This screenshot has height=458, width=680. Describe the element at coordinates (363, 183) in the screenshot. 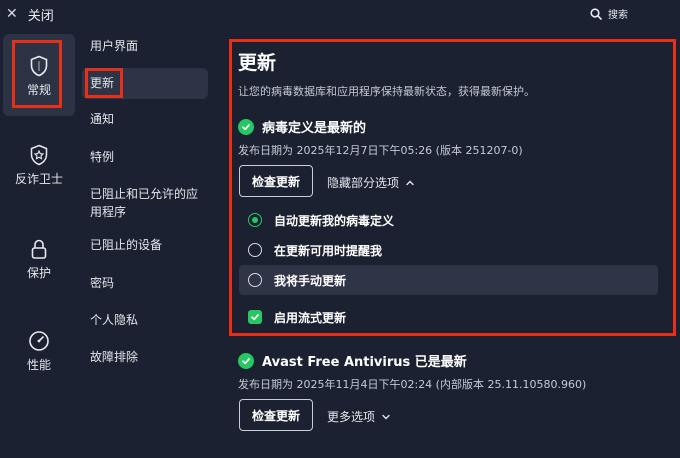

I see `hide-options-label: 隐藏部分选项` at that location.